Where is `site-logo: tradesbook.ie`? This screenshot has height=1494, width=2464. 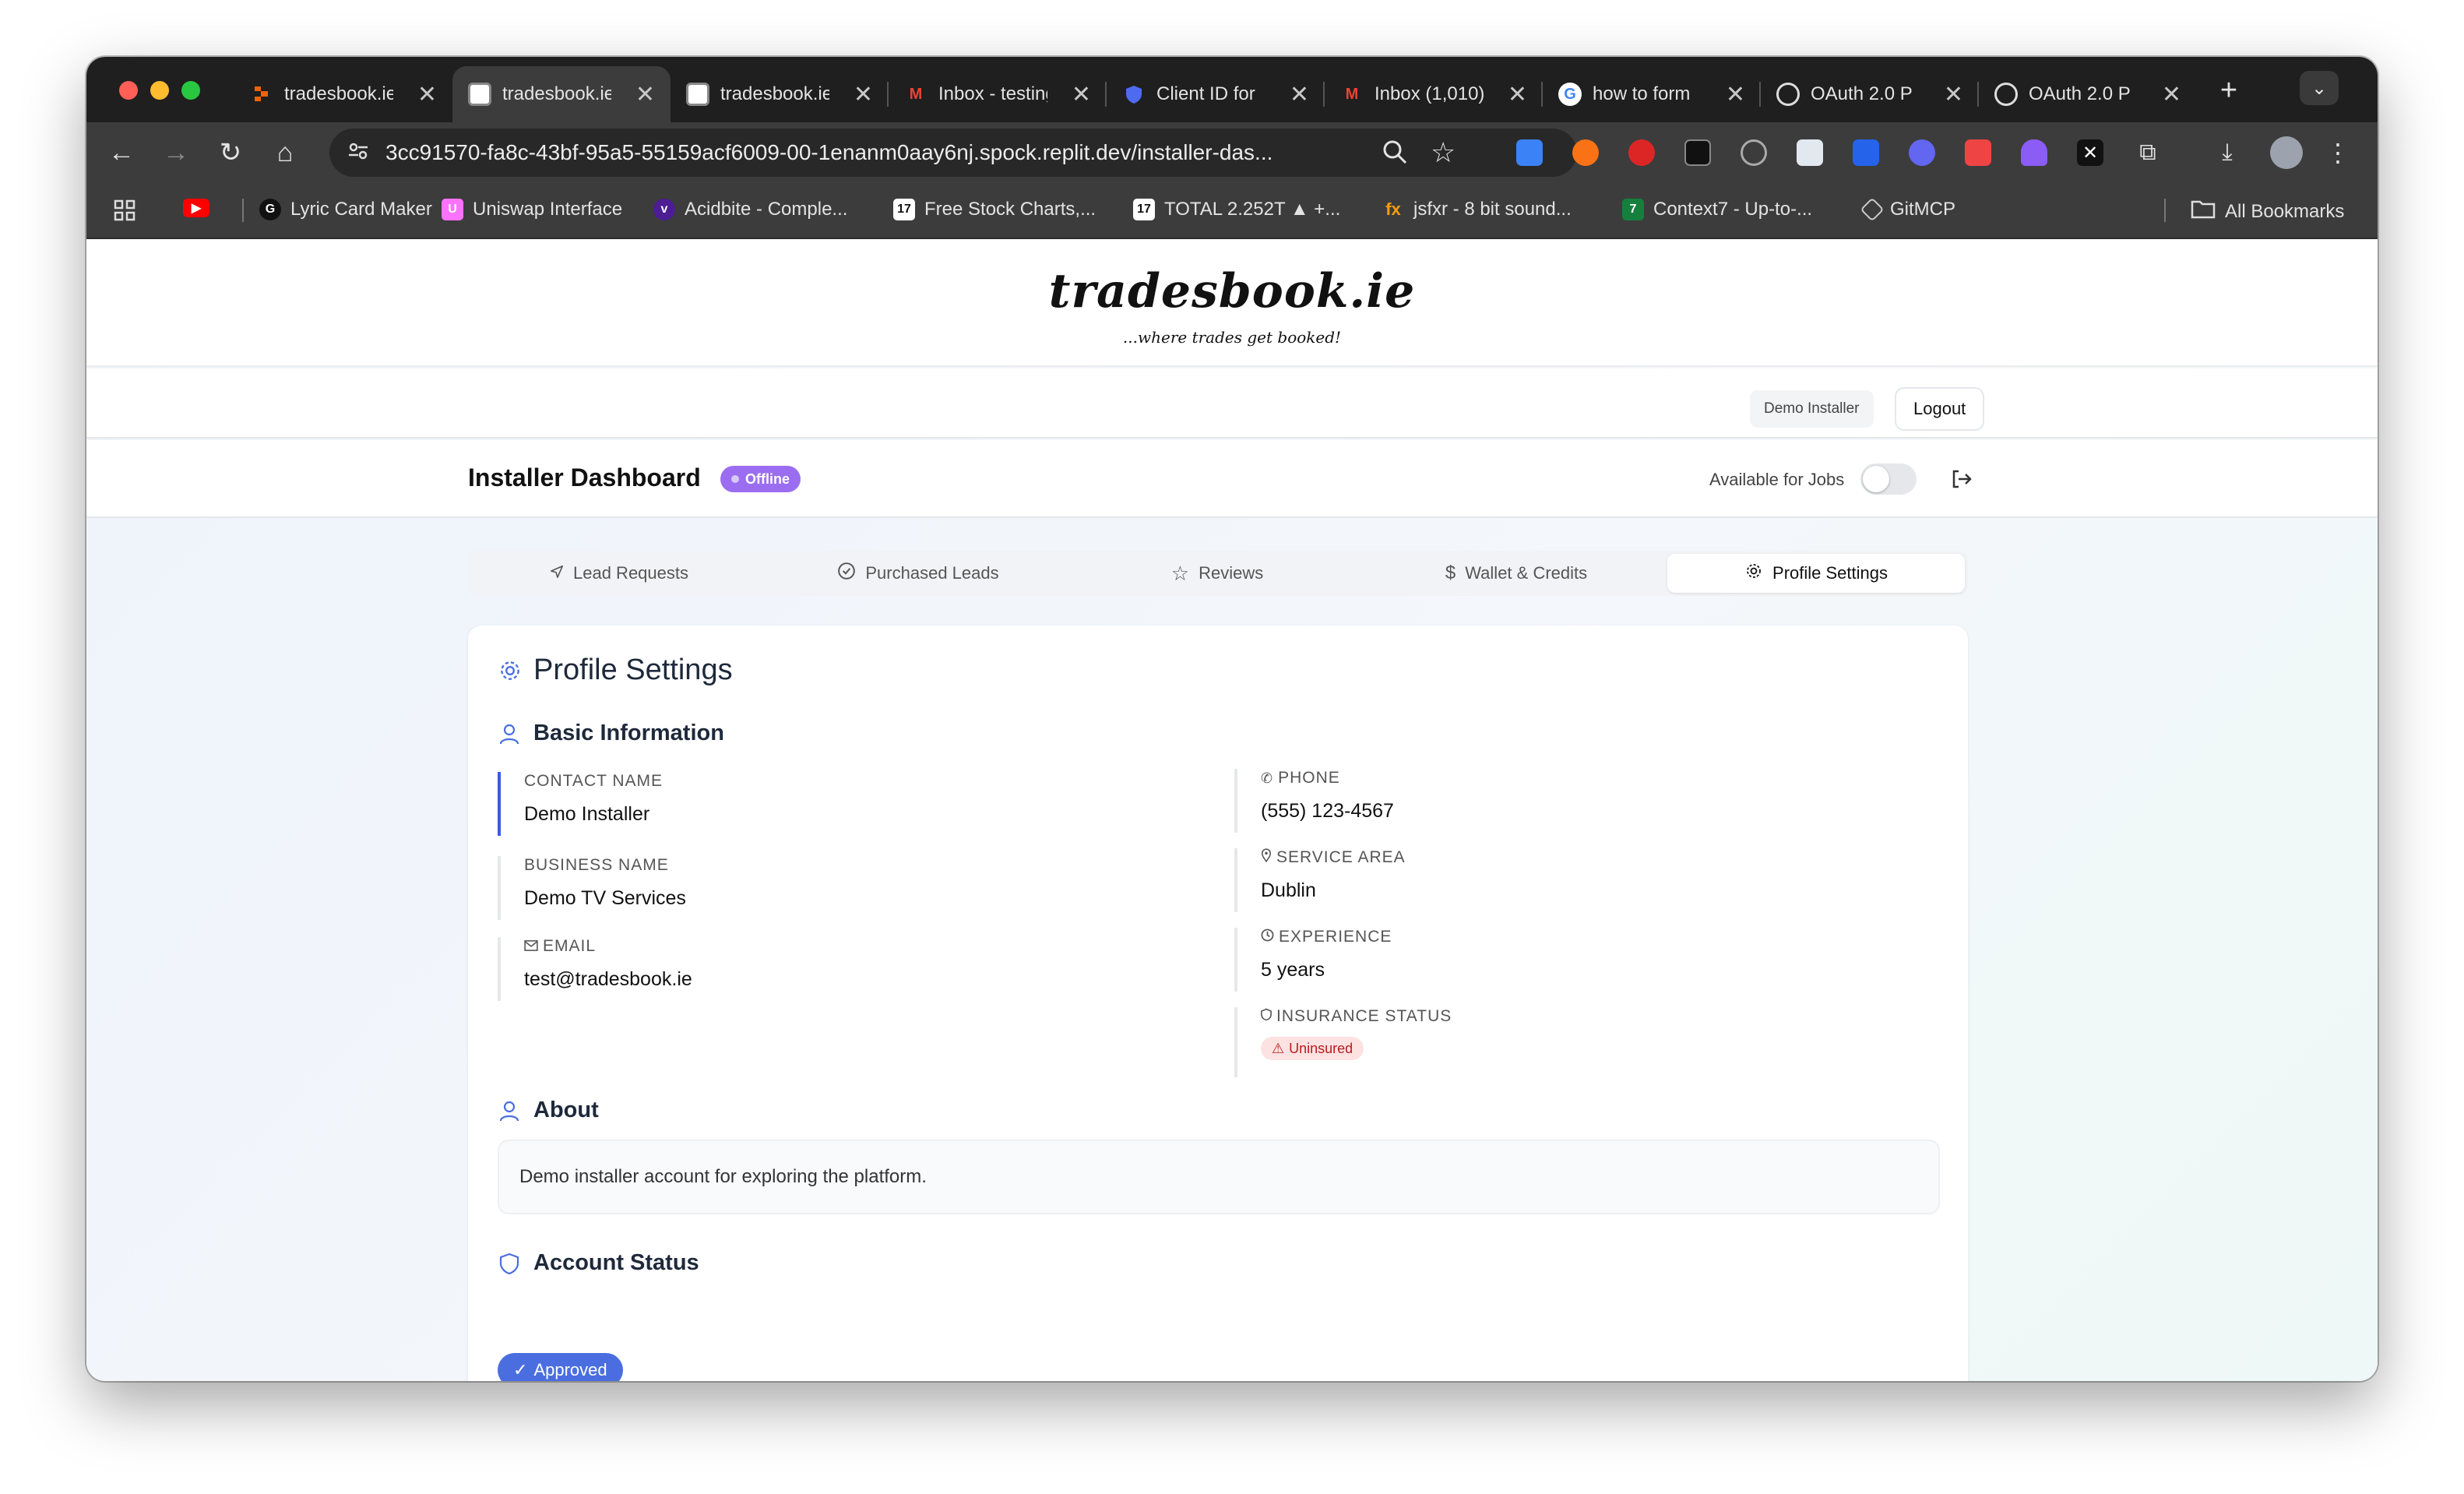 site-logo: tradesbook.ie is located at coordinates (1232, 291).